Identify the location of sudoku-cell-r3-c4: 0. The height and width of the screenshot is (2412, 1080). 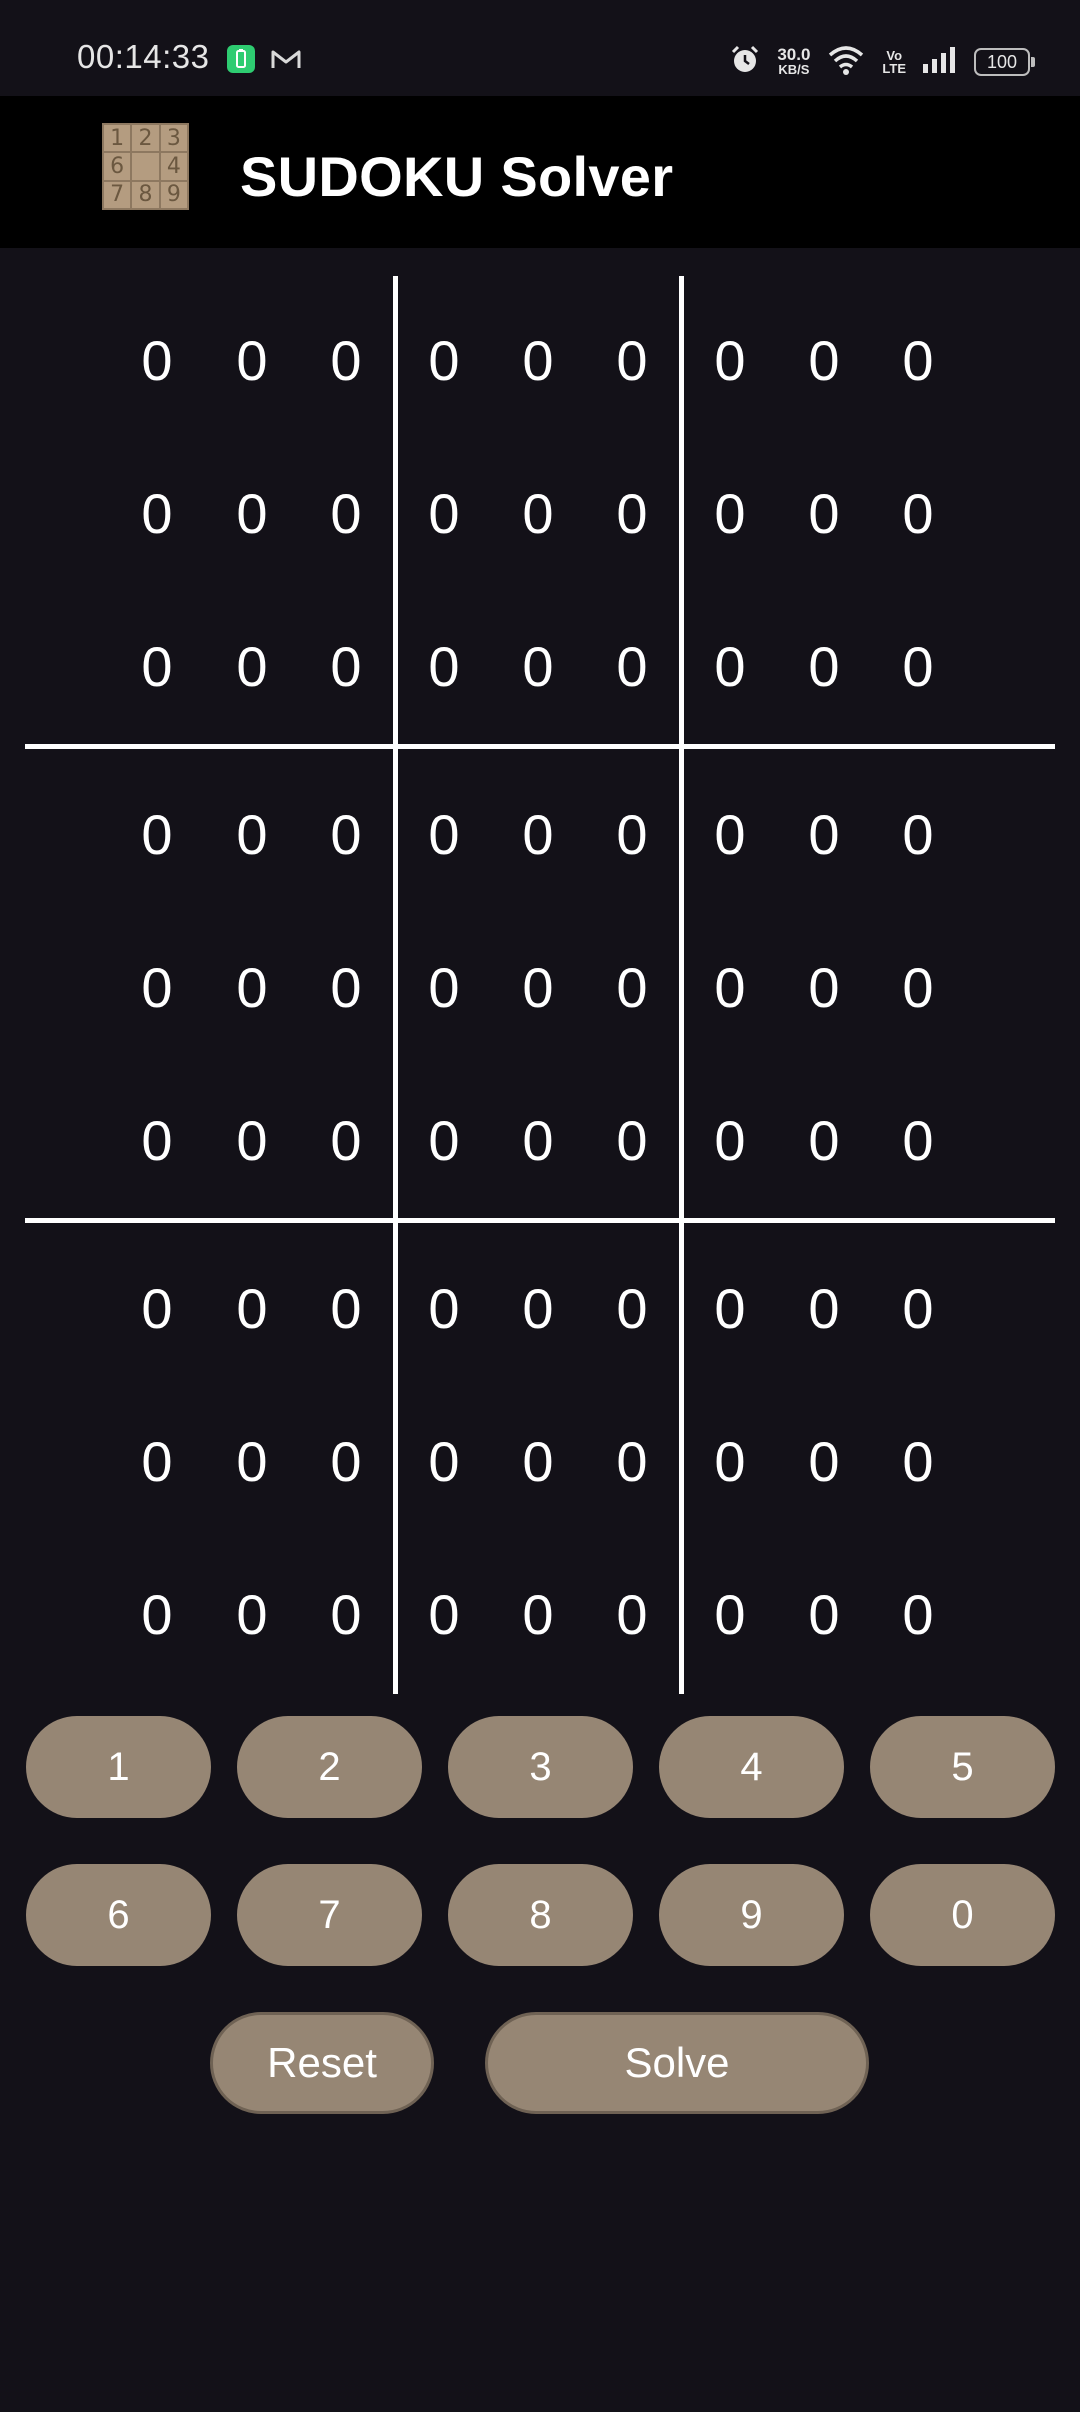
(444, 666).